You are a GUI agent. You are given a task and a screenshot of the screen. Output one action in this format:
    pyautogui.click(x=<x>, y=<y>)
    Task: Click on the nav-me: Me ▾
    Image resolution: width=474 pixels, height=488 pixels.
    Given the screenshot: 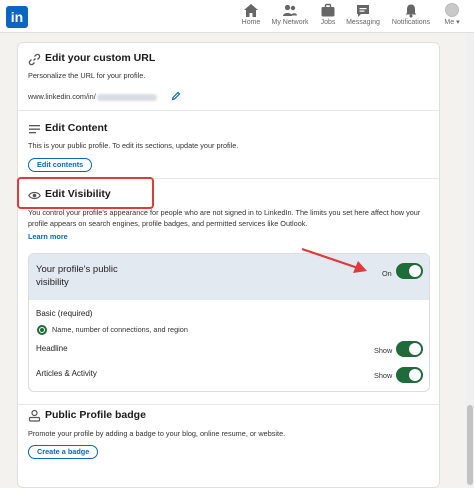 What is the action you would take?
    pyautogui.click(x=452, y=17)
    